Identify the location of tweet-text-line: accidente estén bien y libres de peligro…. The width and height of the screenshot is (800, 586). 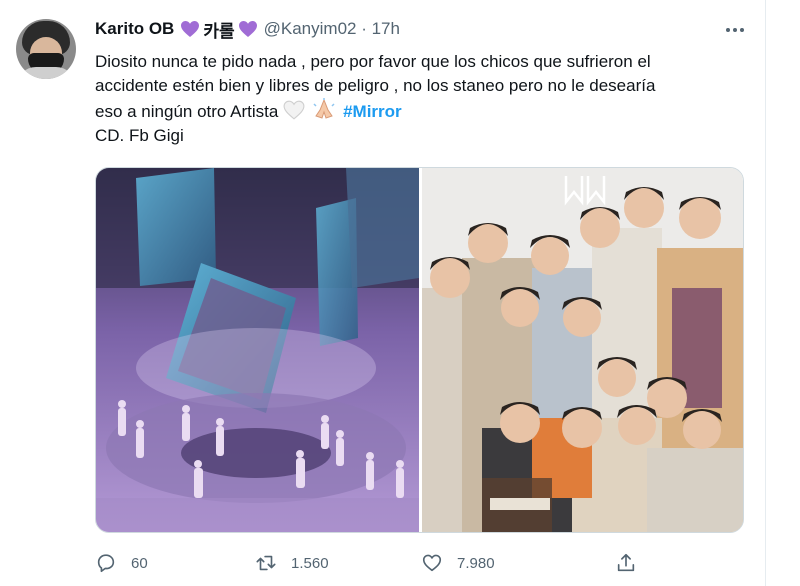
(375, 85).